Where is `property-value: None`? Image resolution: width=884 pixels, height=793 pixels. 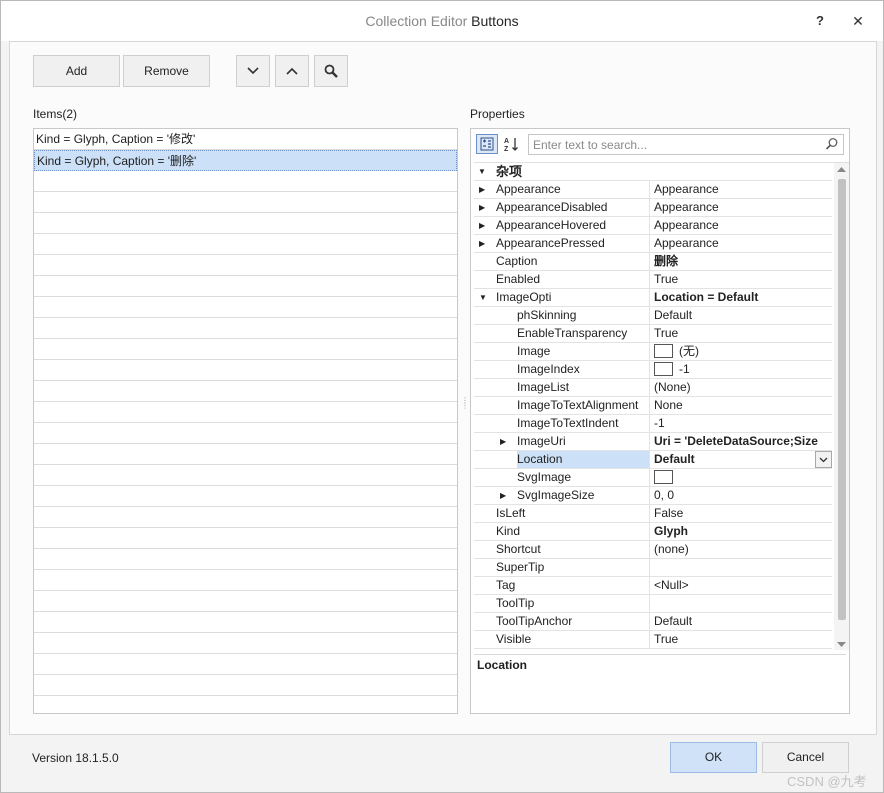
property-value: None is located at coordinates (741, 405).